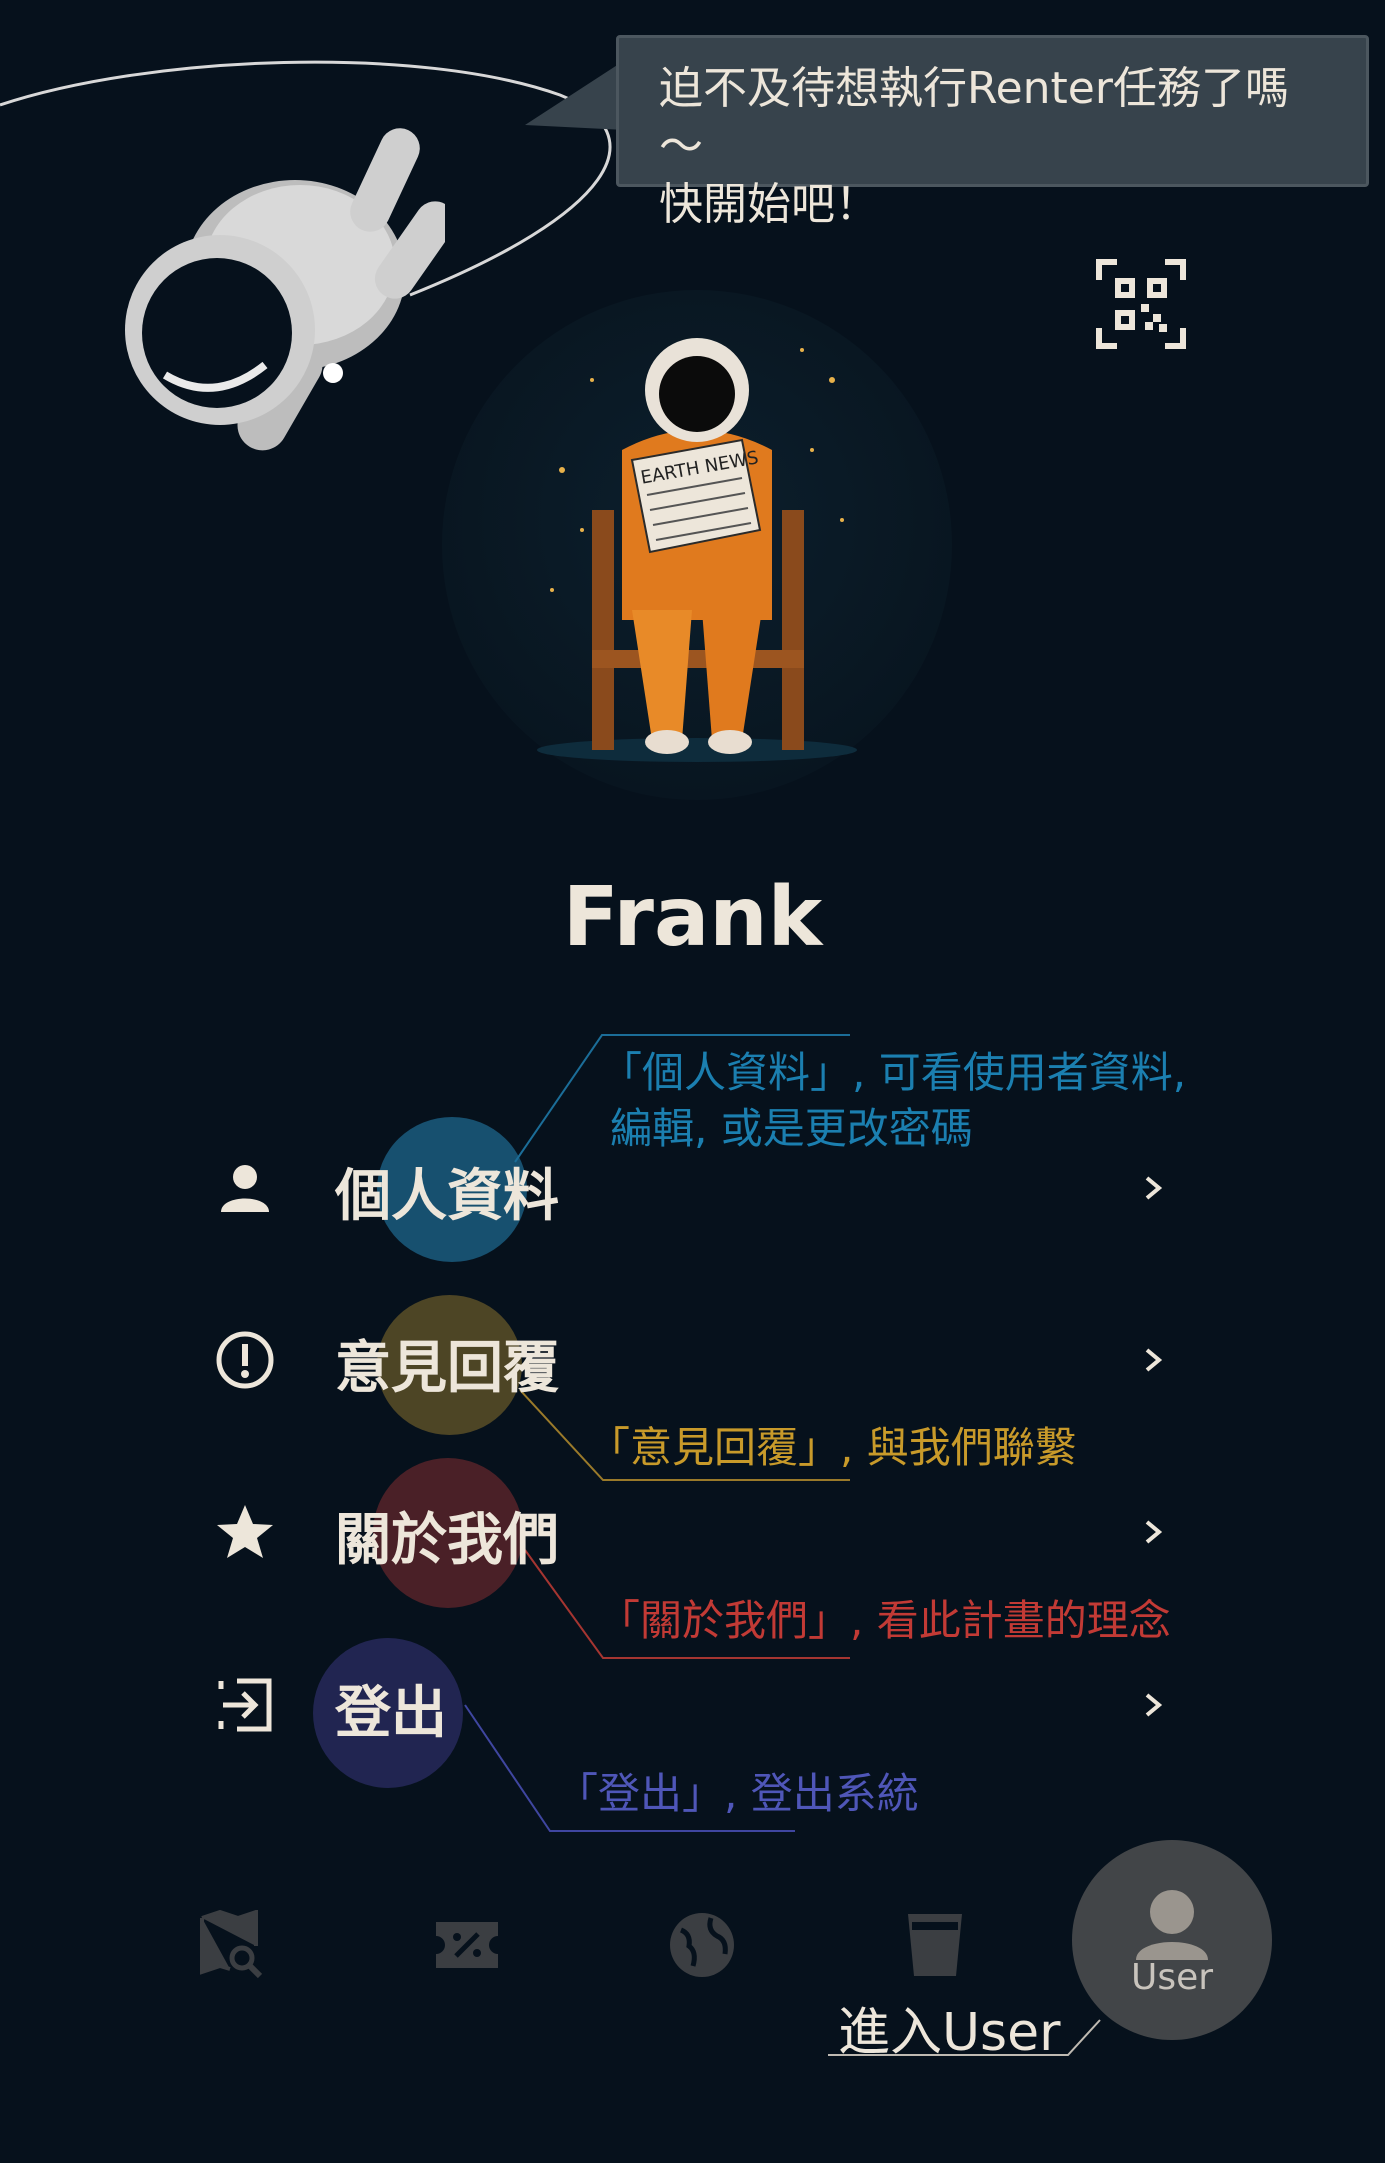  I want to click on coupon-icon, so click(467, 1945).